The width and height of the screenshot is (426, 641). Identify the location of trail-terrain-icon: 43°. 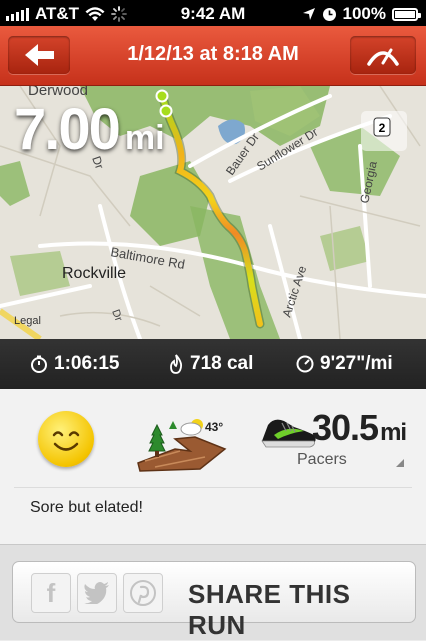
(182, 441).